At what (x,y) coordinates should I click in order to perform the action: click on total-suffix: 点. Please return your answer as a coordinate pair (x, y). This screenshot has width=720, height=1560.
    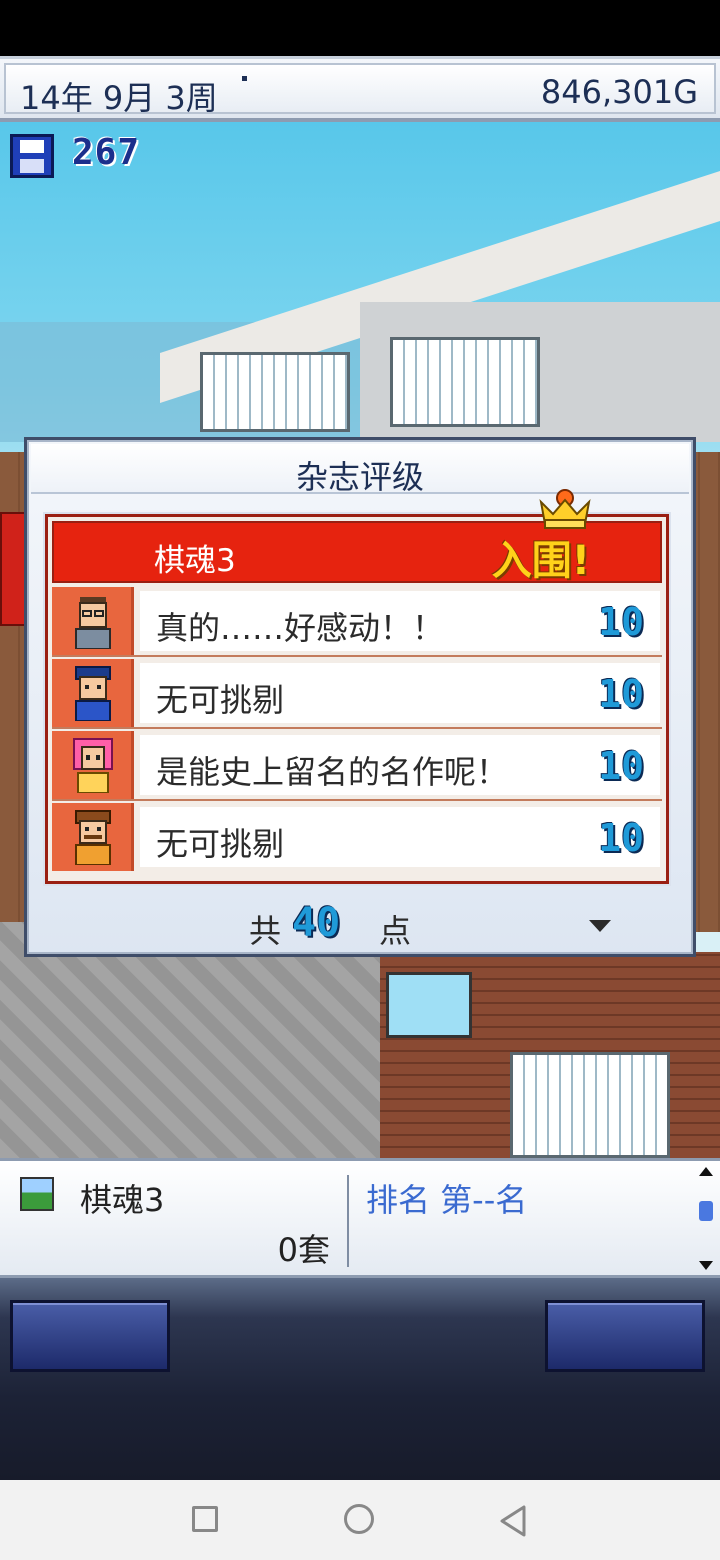
    Looking at the image, I should click on (395, 931).